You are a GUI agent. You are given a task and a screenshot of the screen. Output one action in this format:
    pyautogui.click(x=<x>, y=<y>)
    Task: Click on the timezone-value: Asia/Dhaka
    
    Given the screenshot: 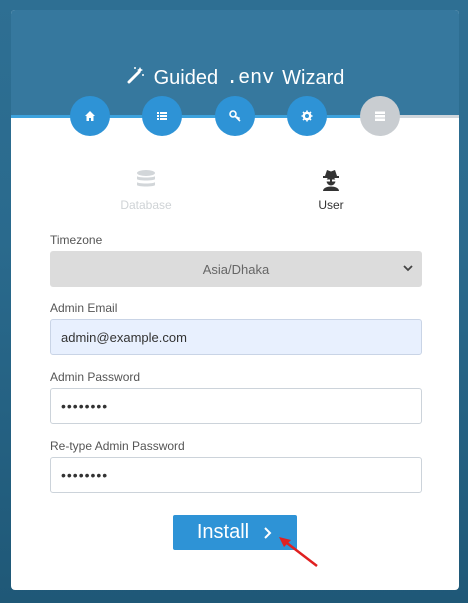 What is the action you would take?
    pyautogui.click(x=236, y=269)
    